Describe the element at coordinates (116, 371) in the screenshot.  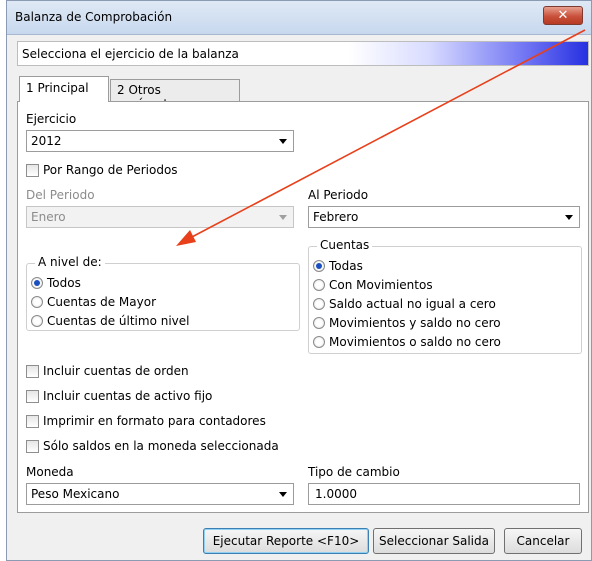
I see `checkbox-label: Incluir cuentas de orden` at that location.